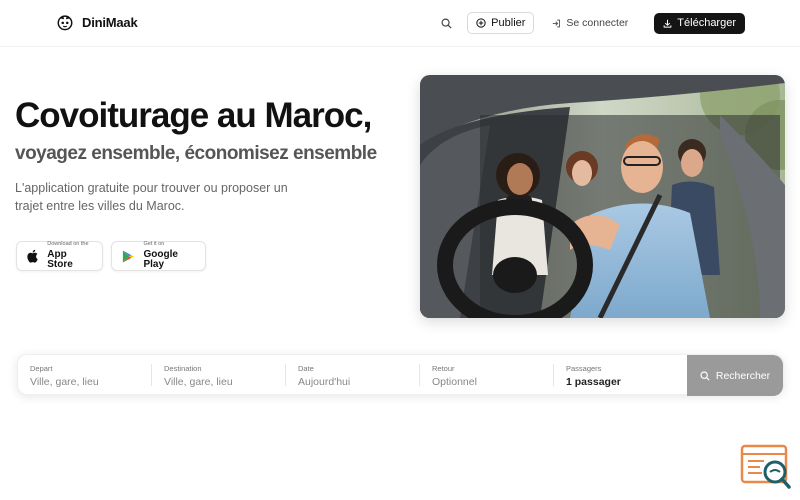  I want to click on google-play-small-text: Get it on, so click(154, 244).